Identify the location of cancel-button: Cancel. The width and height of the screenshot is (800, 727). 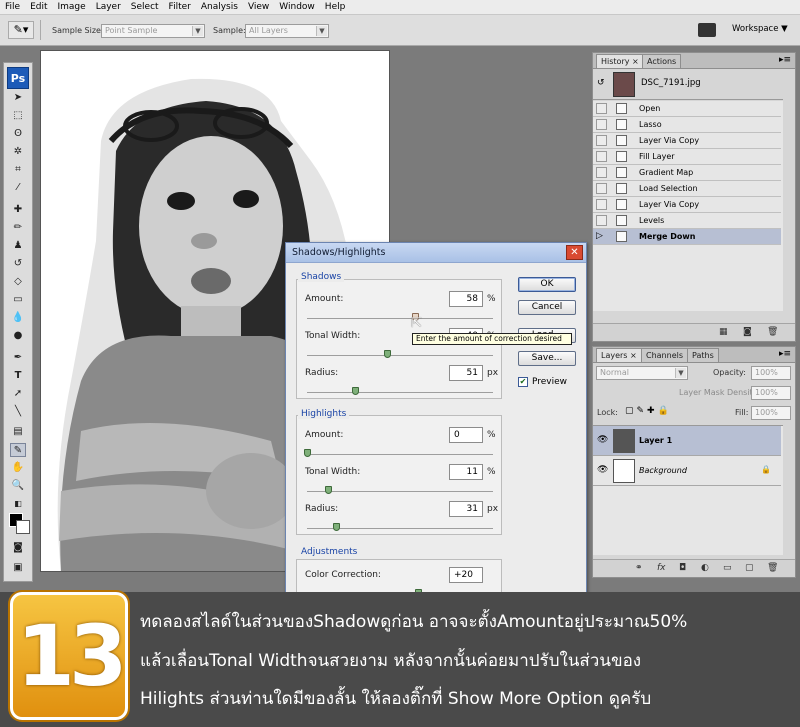
(547, 307).